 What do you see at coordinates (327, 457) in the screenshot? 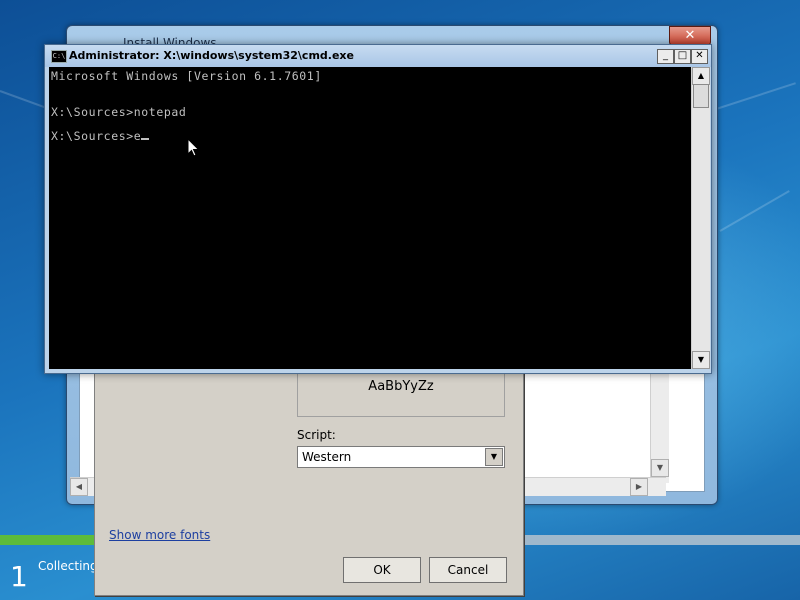
I see `script-select-value: Western` at bounding box center [327, 457].